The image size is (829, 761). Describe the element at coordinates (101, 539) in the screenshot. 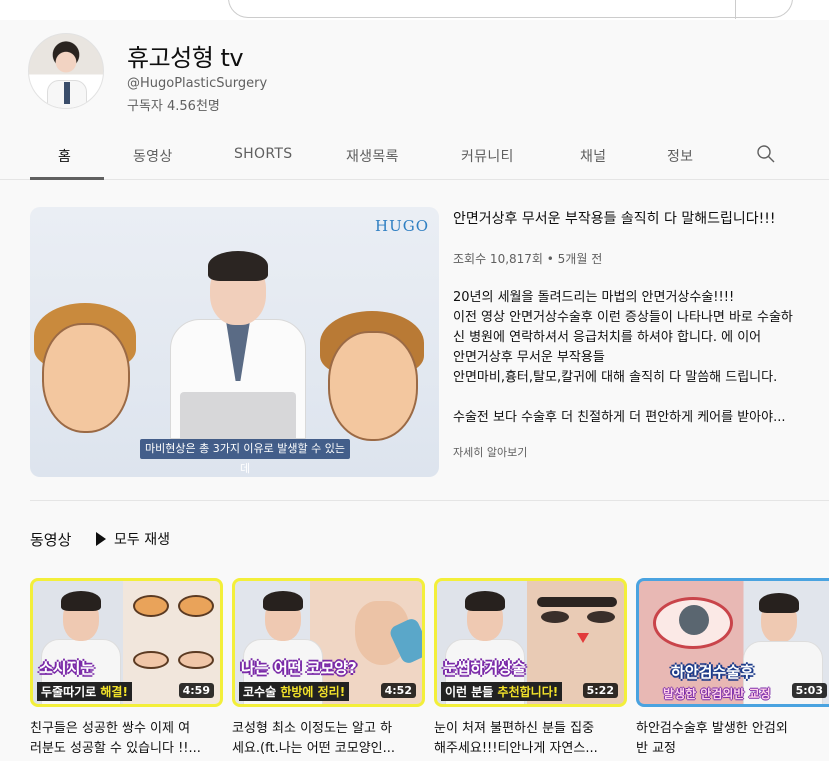

I see `play-icon` at that location.